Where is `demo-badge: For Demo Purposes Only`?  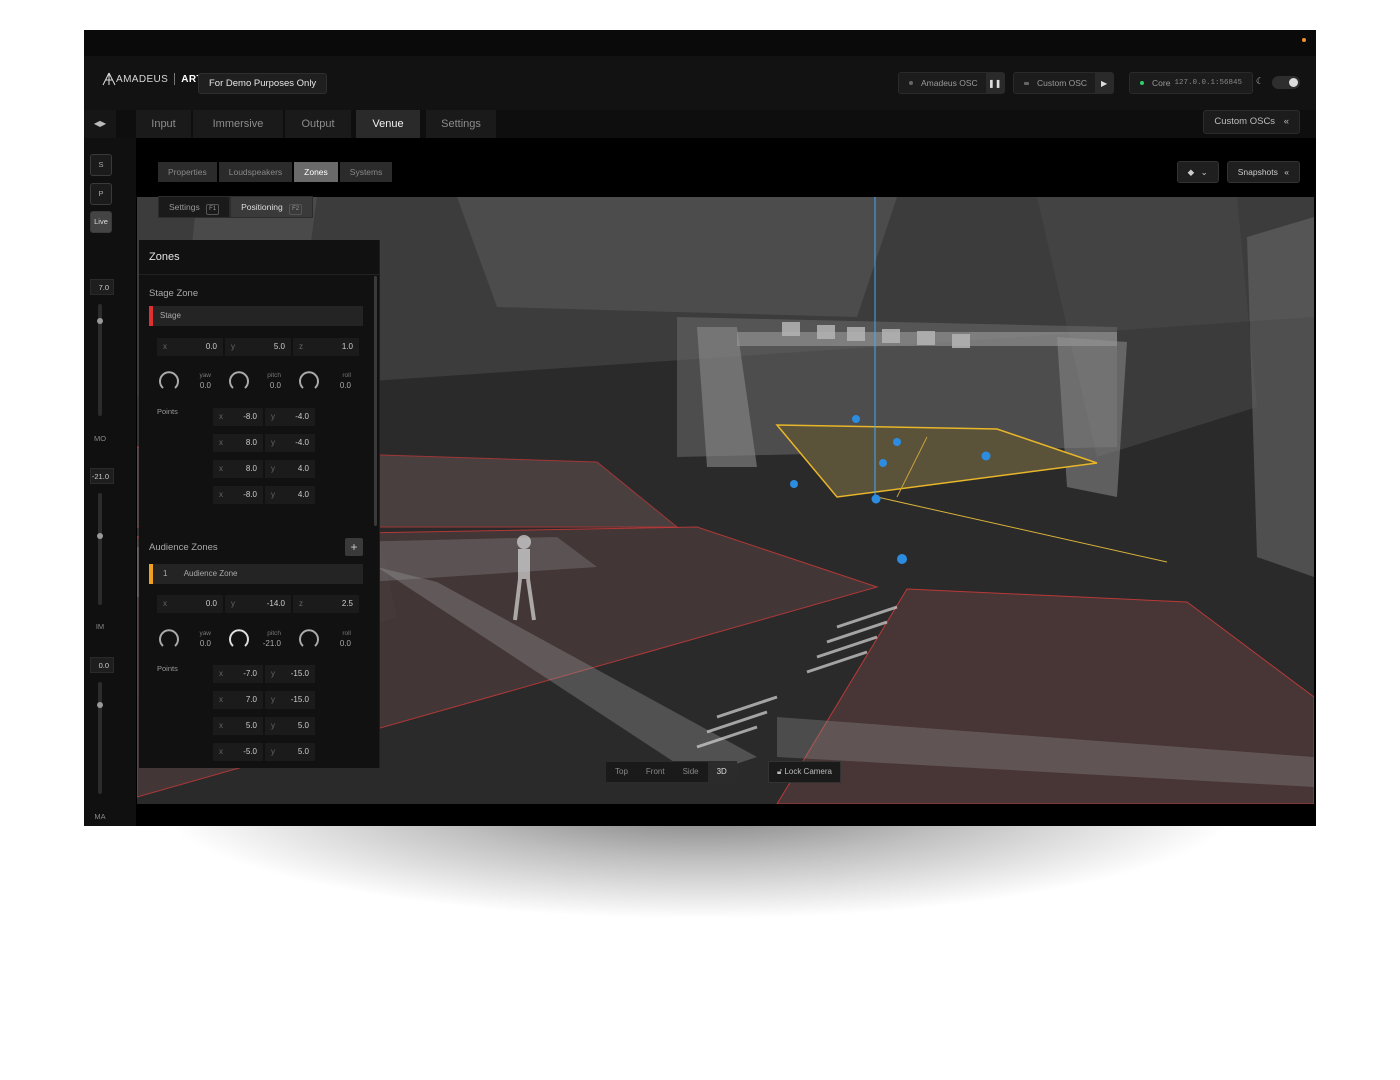
demo-badge: For Demo Purposes Only is located at coordinates (263, 83).